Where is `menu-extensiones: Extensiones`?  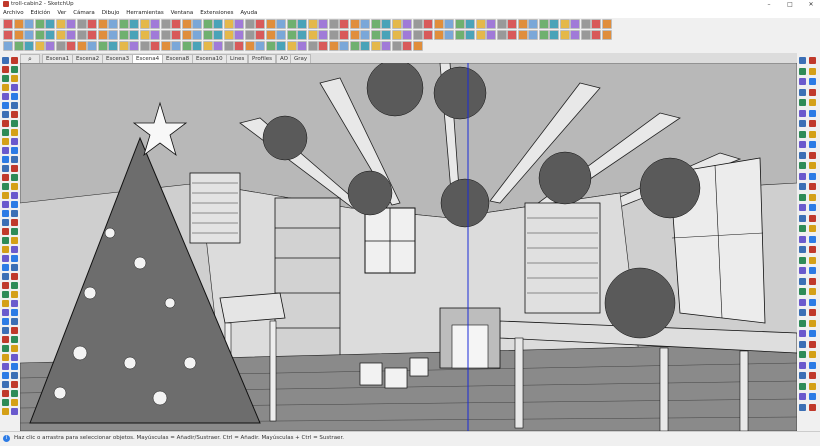
menu-extensiones: Extensiones is located at coordinates (216, 13).